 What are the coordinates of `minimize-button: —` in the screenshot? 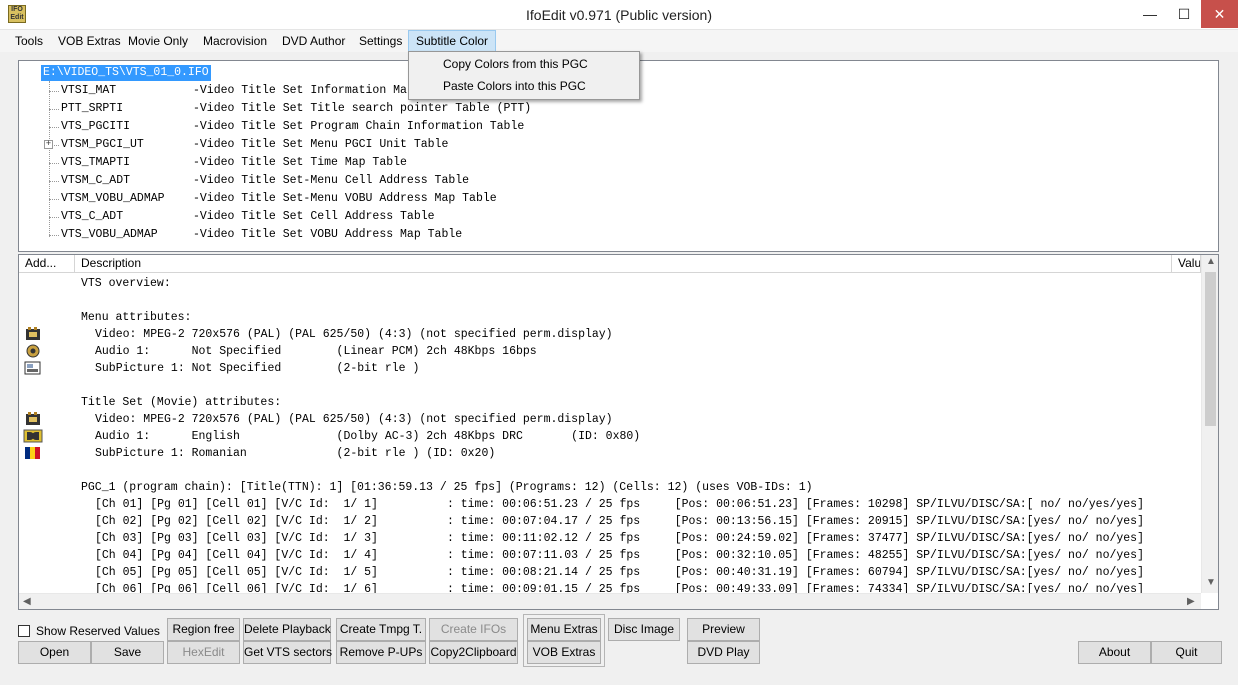 It's located at (1150, 14).